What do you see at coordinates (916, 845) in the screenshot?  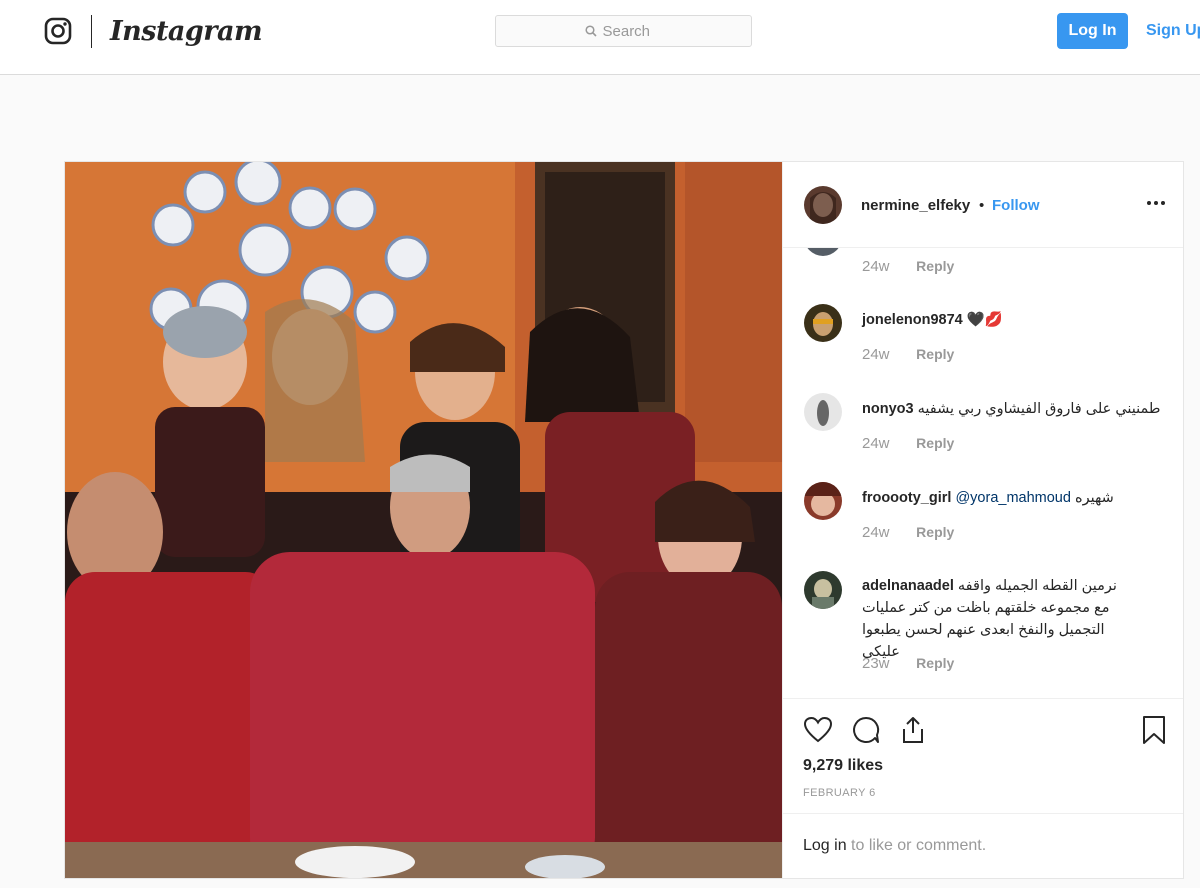 I see `login-prompt-text: to like or comment.` at bounding box center [916, 845].